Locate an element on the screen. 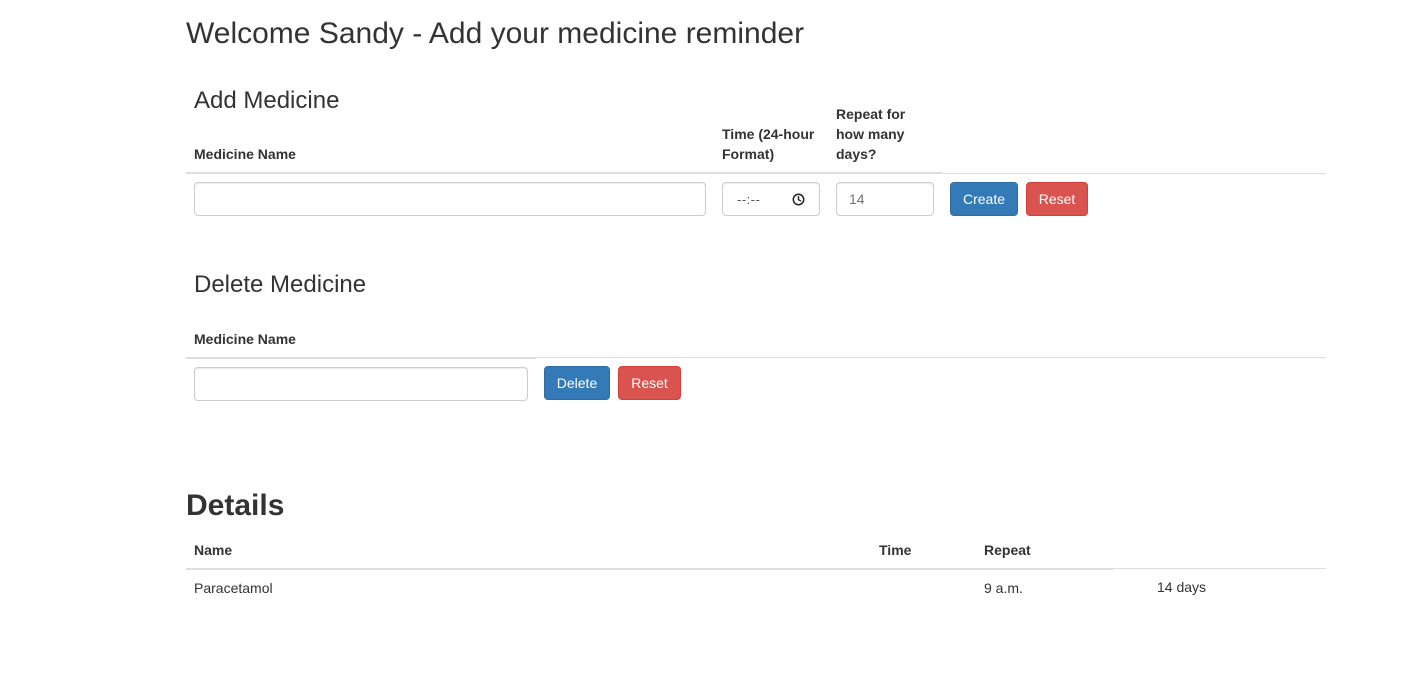 This screenshot has height=677, width=1419. delete-medicine-heading: Delete Medicine is located at coordinates (280, 284).